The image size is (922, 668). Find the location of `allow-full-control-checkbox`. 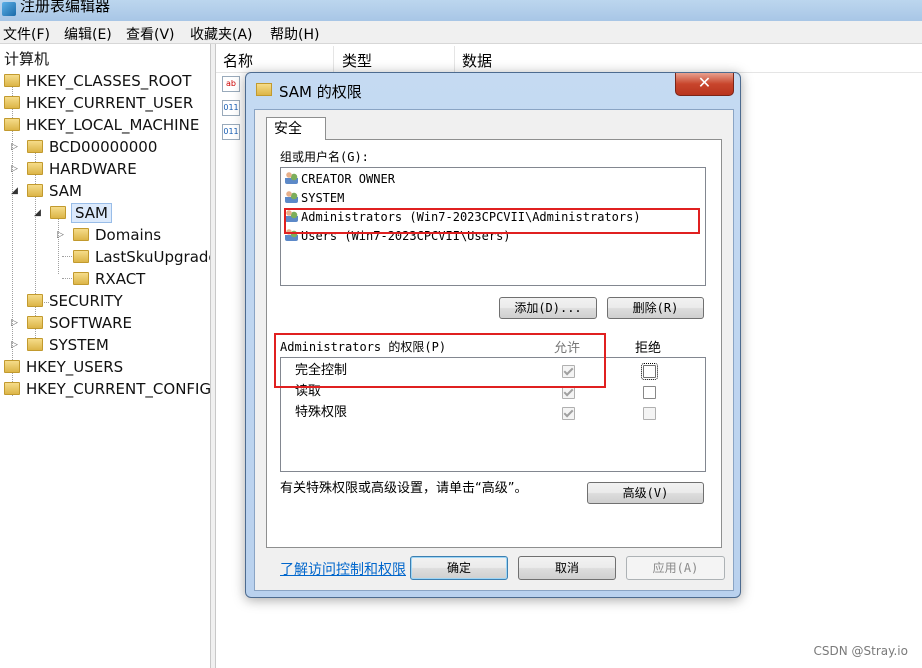

allow-full-control-checkbox is located at coordinates (568, 371).